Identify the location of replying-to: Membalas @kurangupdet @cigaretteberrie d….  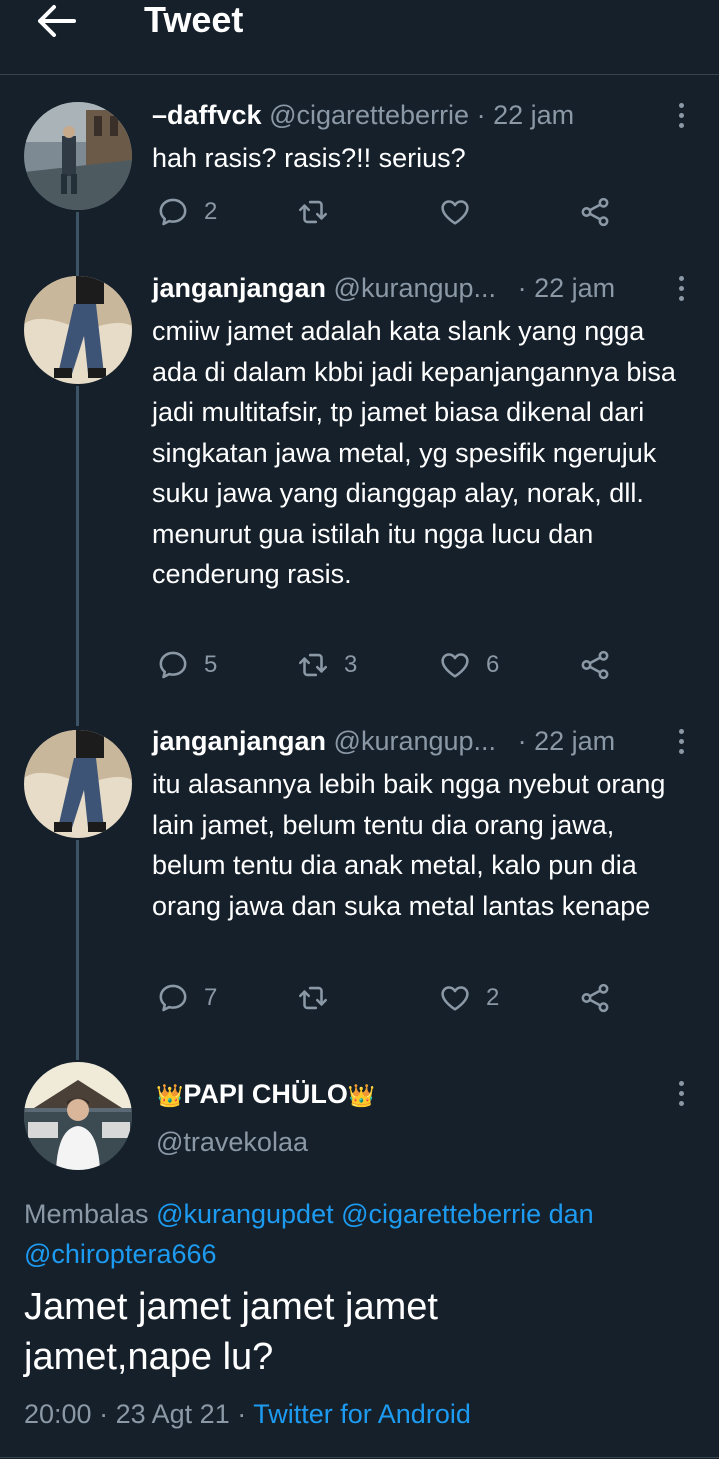
(364, 1234).